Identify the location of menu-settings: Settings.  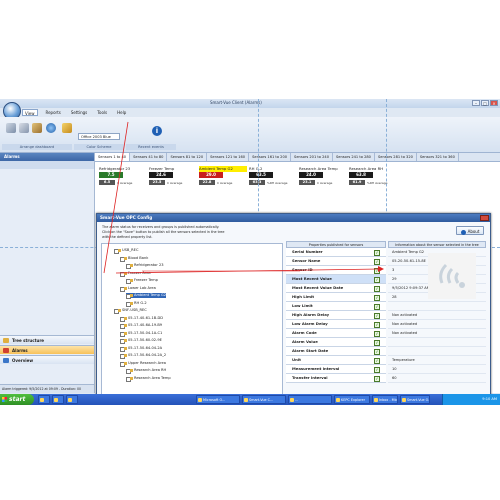
(79, 112).